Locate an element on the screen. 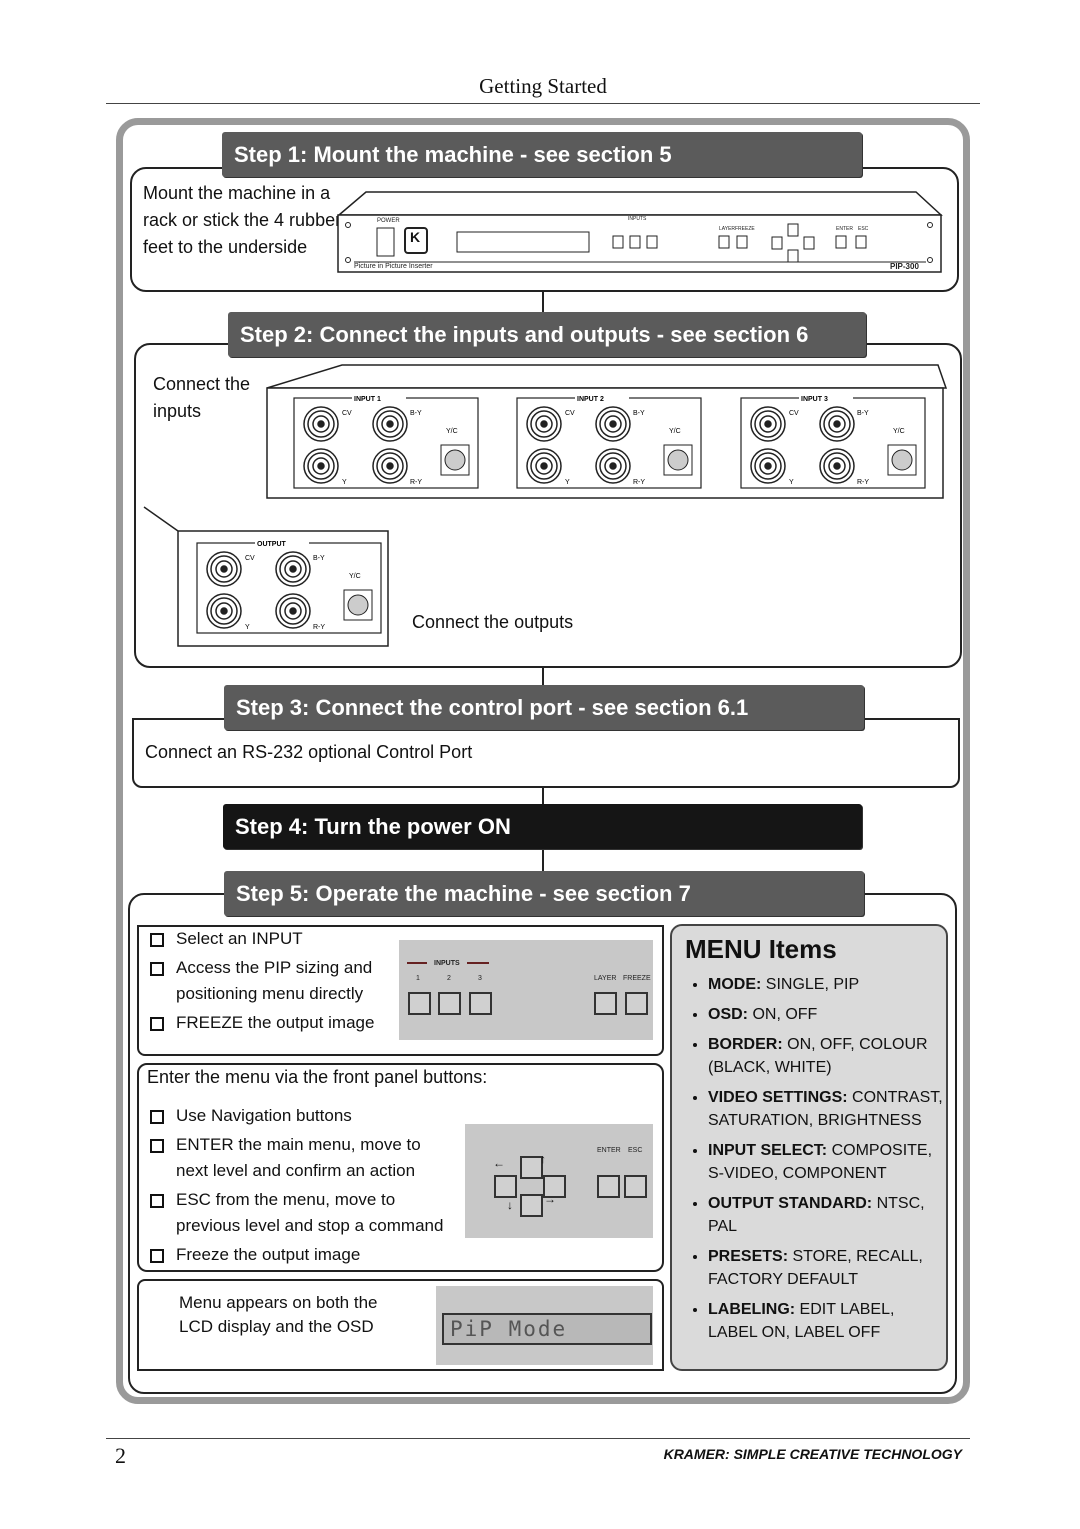  power-label: POWER is located at coordinates (388, 221).